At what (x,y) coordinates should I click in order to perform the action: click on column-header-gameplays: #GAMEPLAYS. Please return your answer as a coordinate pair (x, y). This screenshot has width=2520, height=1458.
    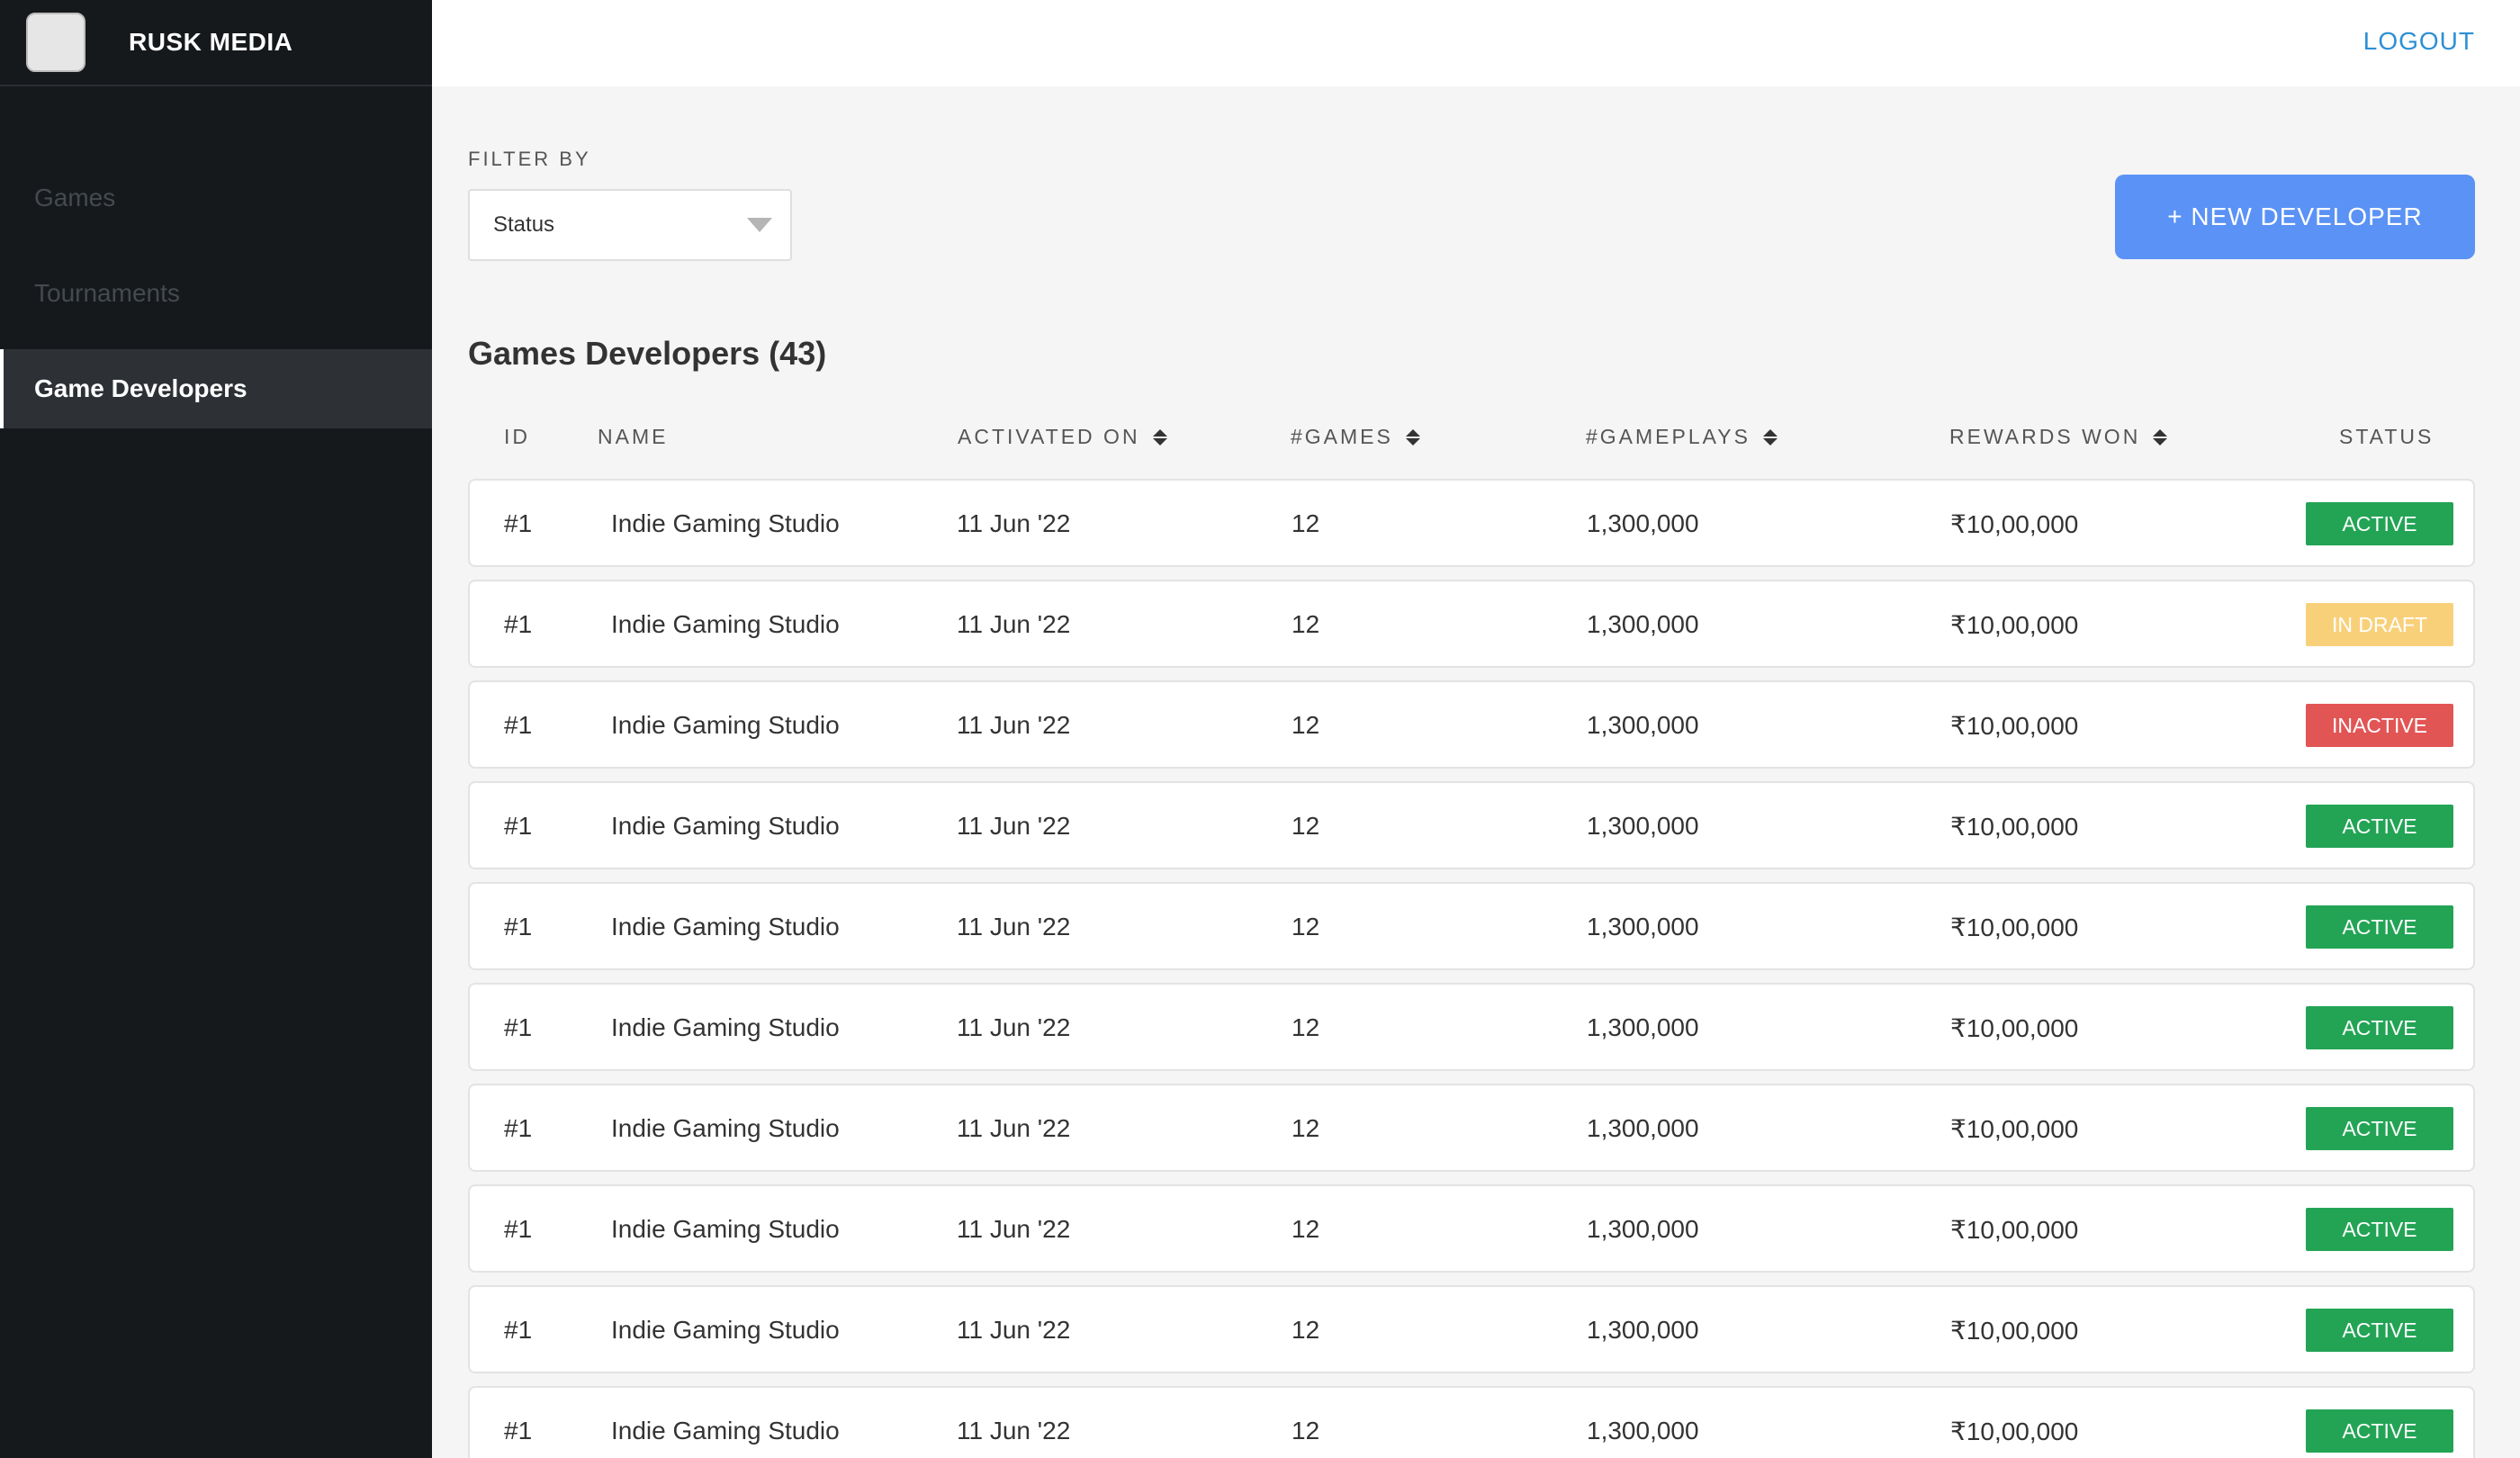
    Looking at the image, I should click on (1682, 437).